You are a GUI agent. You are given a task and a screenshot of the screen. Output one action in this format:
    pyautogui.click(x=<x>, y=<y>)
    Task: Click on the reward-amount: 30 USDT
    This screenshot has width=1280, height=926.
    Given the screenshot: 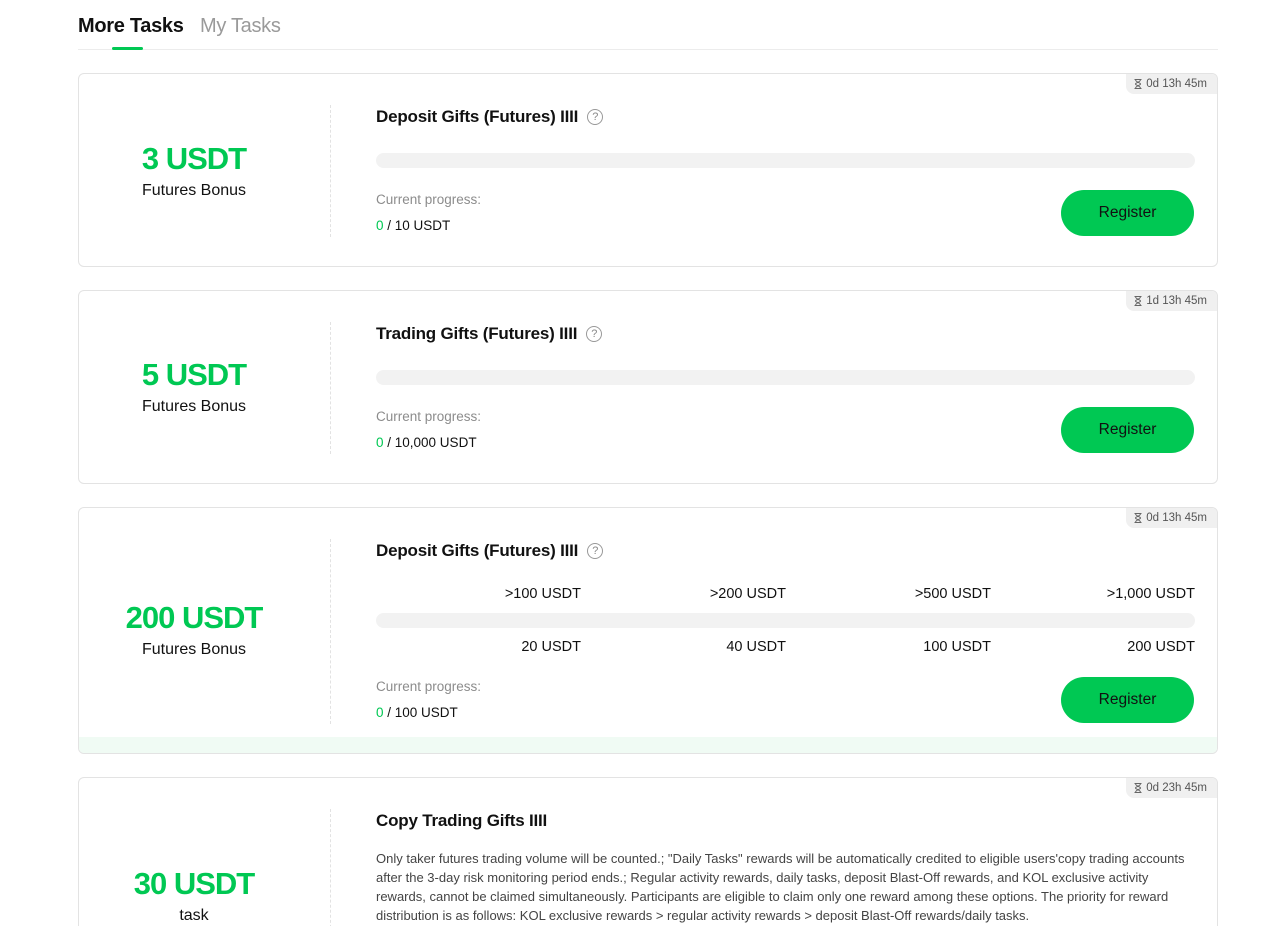 What is the action you would take?
    pyautogui.click(x=194, y=883)
    